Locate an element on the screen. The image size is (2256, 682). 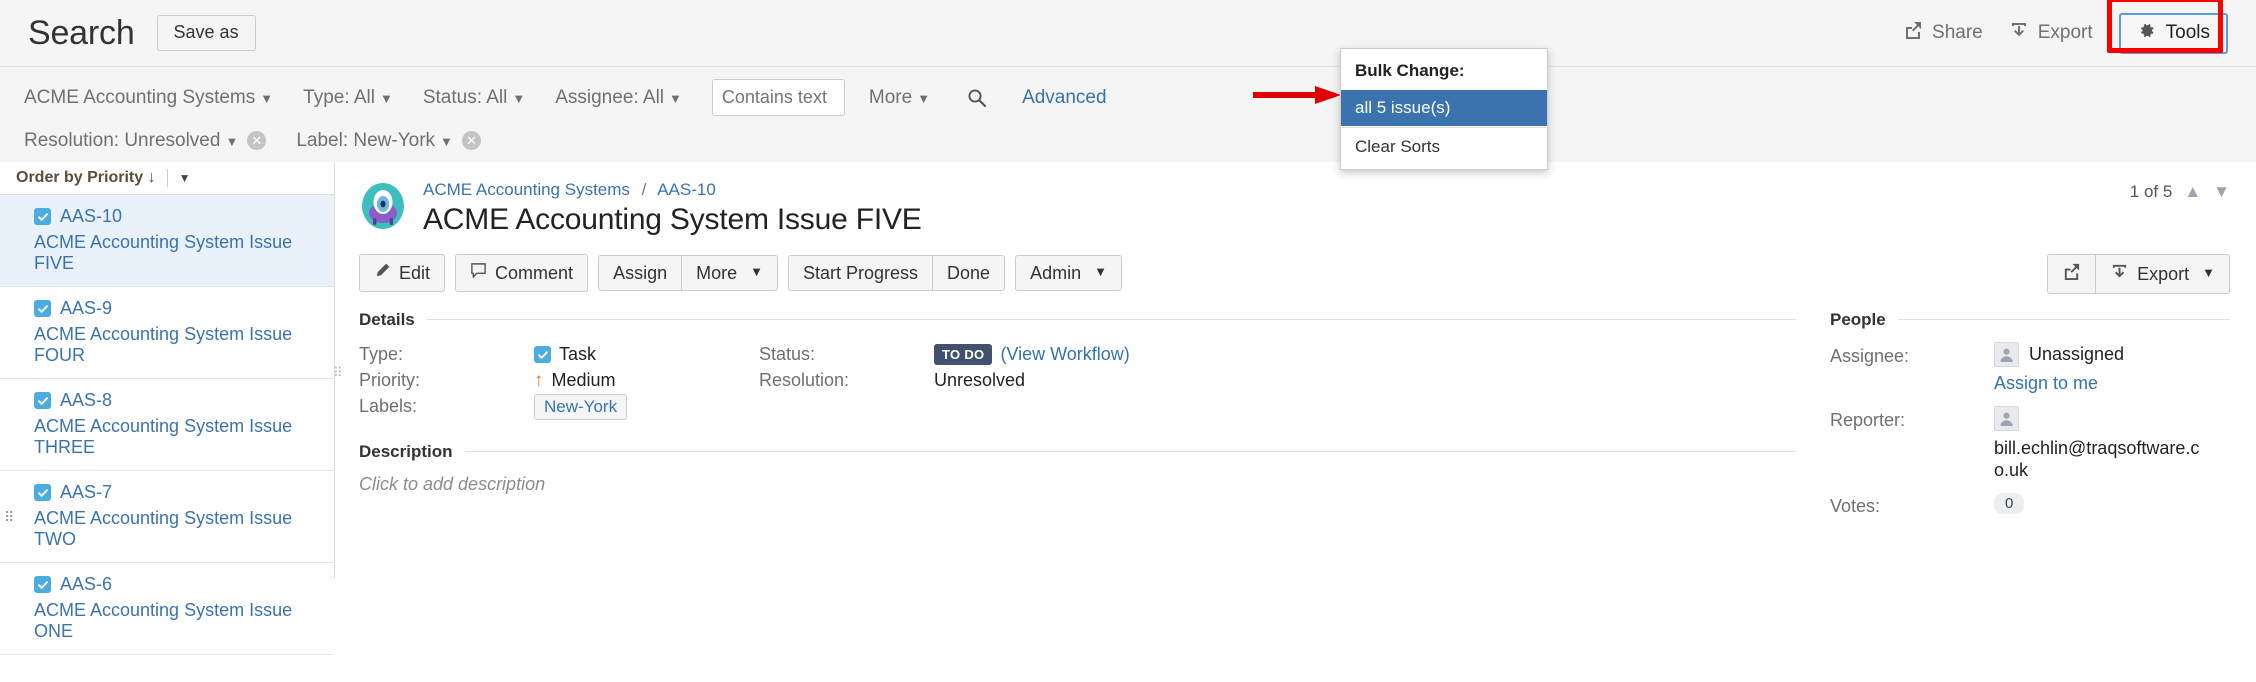
issue-key: AAS-9 is located at coordinates (86, 308).